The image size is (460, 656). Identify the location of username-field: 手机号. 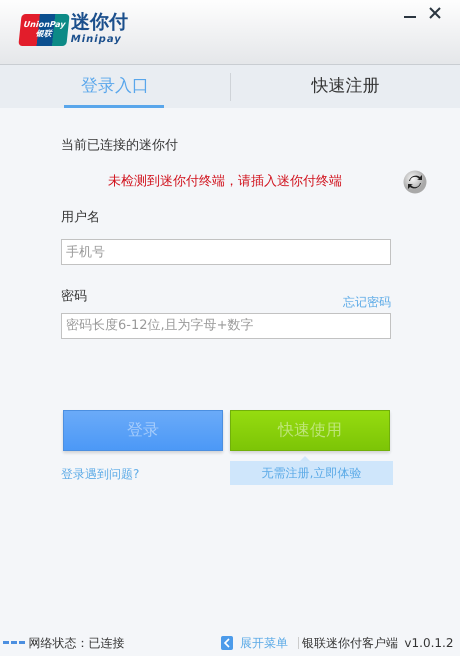
(226, 252).